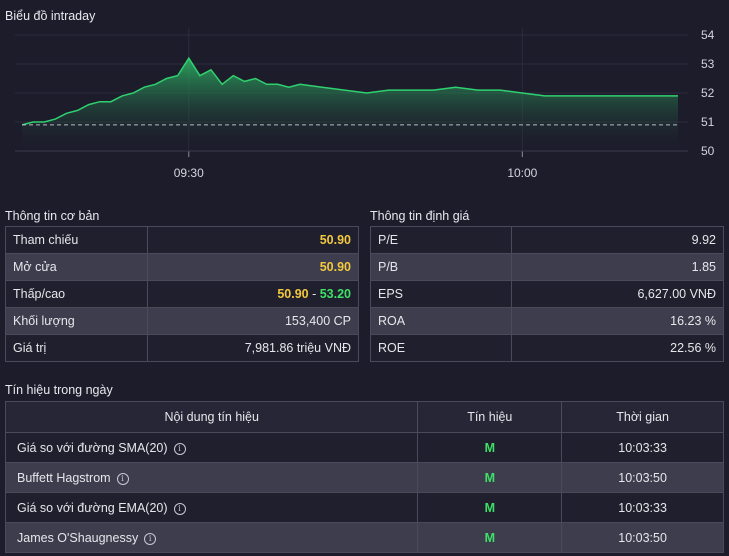 The height and width of the screenshot is (556, 729). I want to click on x-tick-label: 10:00, so click(522, 173).